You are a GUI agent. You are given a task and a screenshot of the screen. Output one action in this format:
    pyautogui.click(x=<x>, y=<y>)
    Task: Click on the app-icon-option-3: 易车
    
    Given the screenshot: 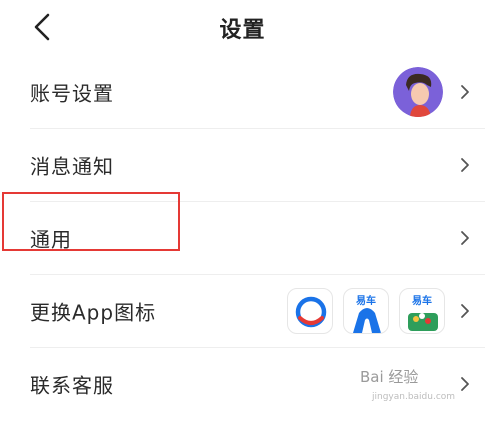 What is the action you would take?
    pyautogui.click(x=422, y=310)
    